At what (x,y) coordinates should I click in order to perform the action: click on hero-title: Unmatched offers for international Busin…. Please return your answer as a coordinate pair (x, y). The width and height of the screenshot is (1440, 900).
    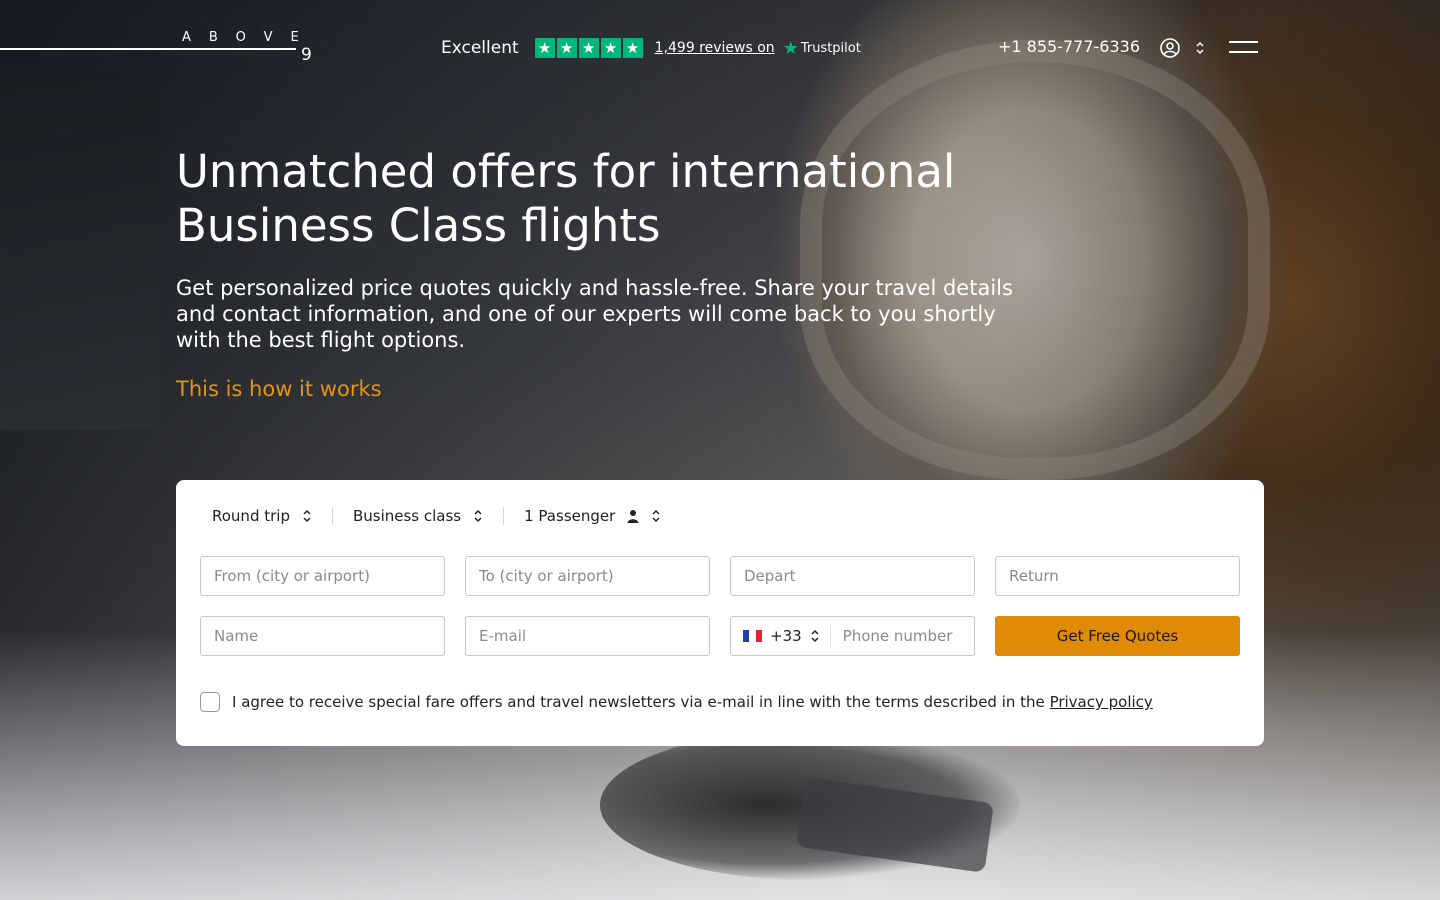
    Looking at the image, I should click on (566, 198).